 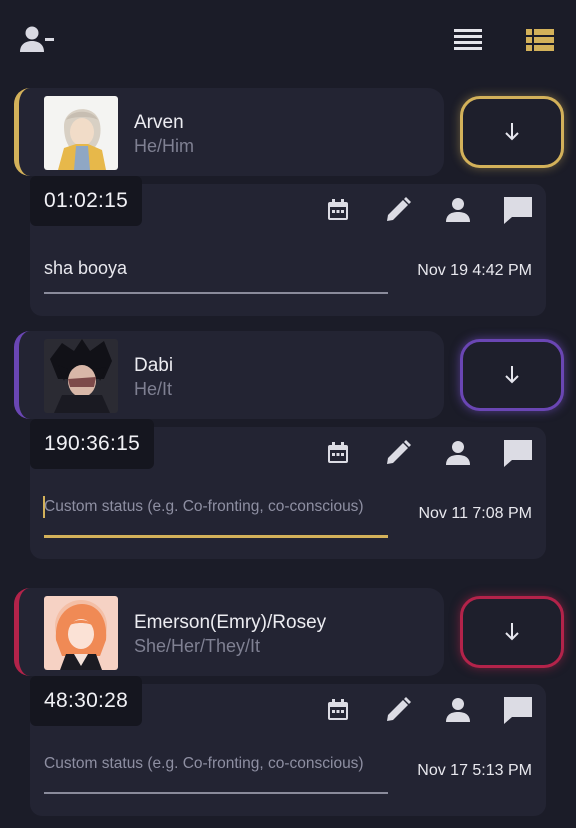 I want to click on top-toolbar, so click(x=288, y=40).